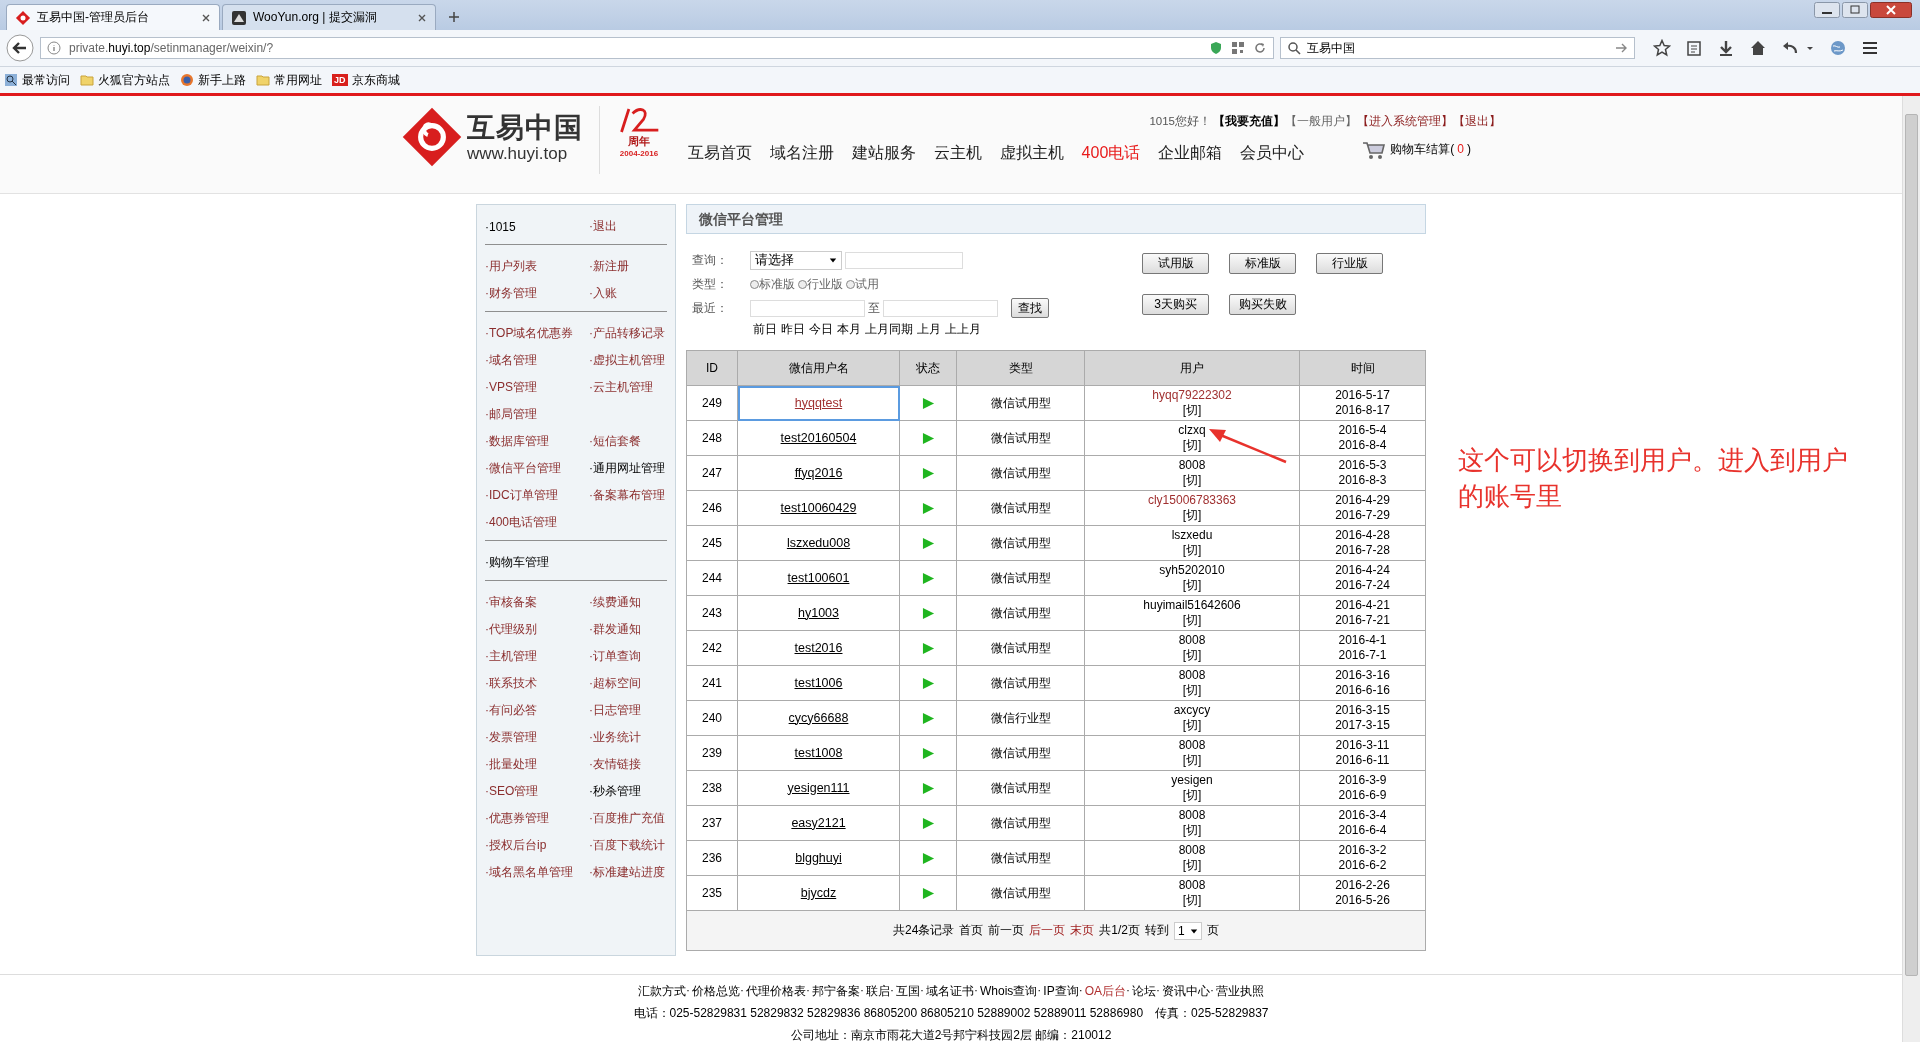 The image size is (1920, 1042). I want to click on date-shortcut-link: 昨日, so click(793, 329).